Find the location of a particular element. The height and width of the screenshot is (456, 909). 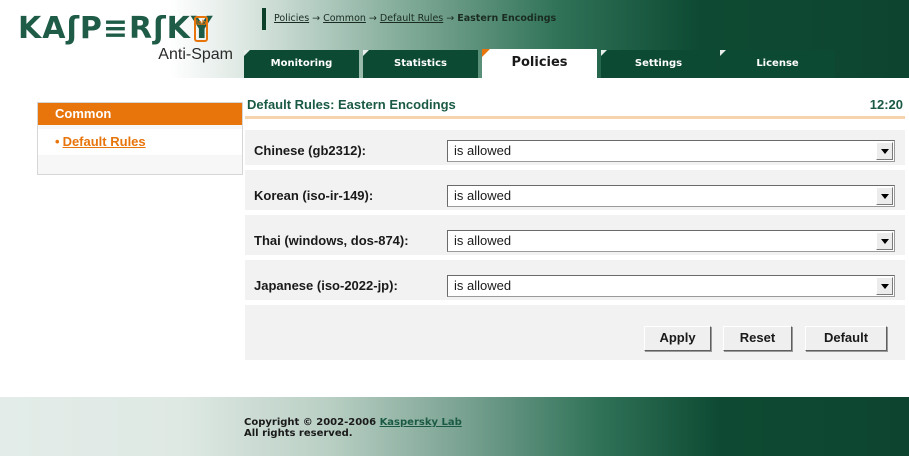

page-title-bar: Default Rules: Eastern Encodings 12:20 is located at coordinates (575, 108).